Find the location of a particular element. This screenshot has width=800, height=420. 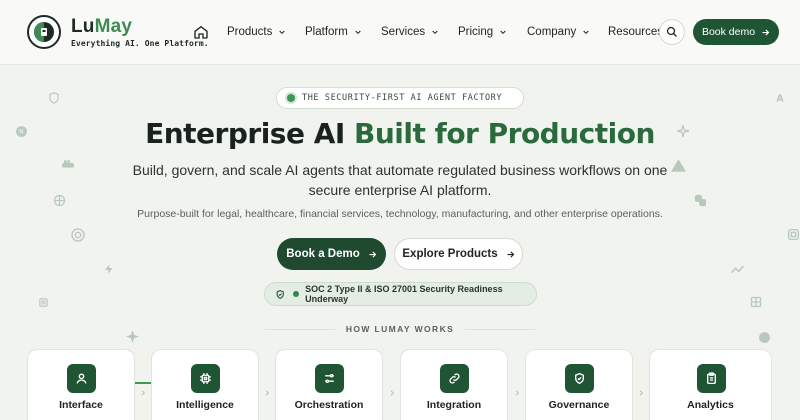

svg-text: A is located at coordinates (780, 99).